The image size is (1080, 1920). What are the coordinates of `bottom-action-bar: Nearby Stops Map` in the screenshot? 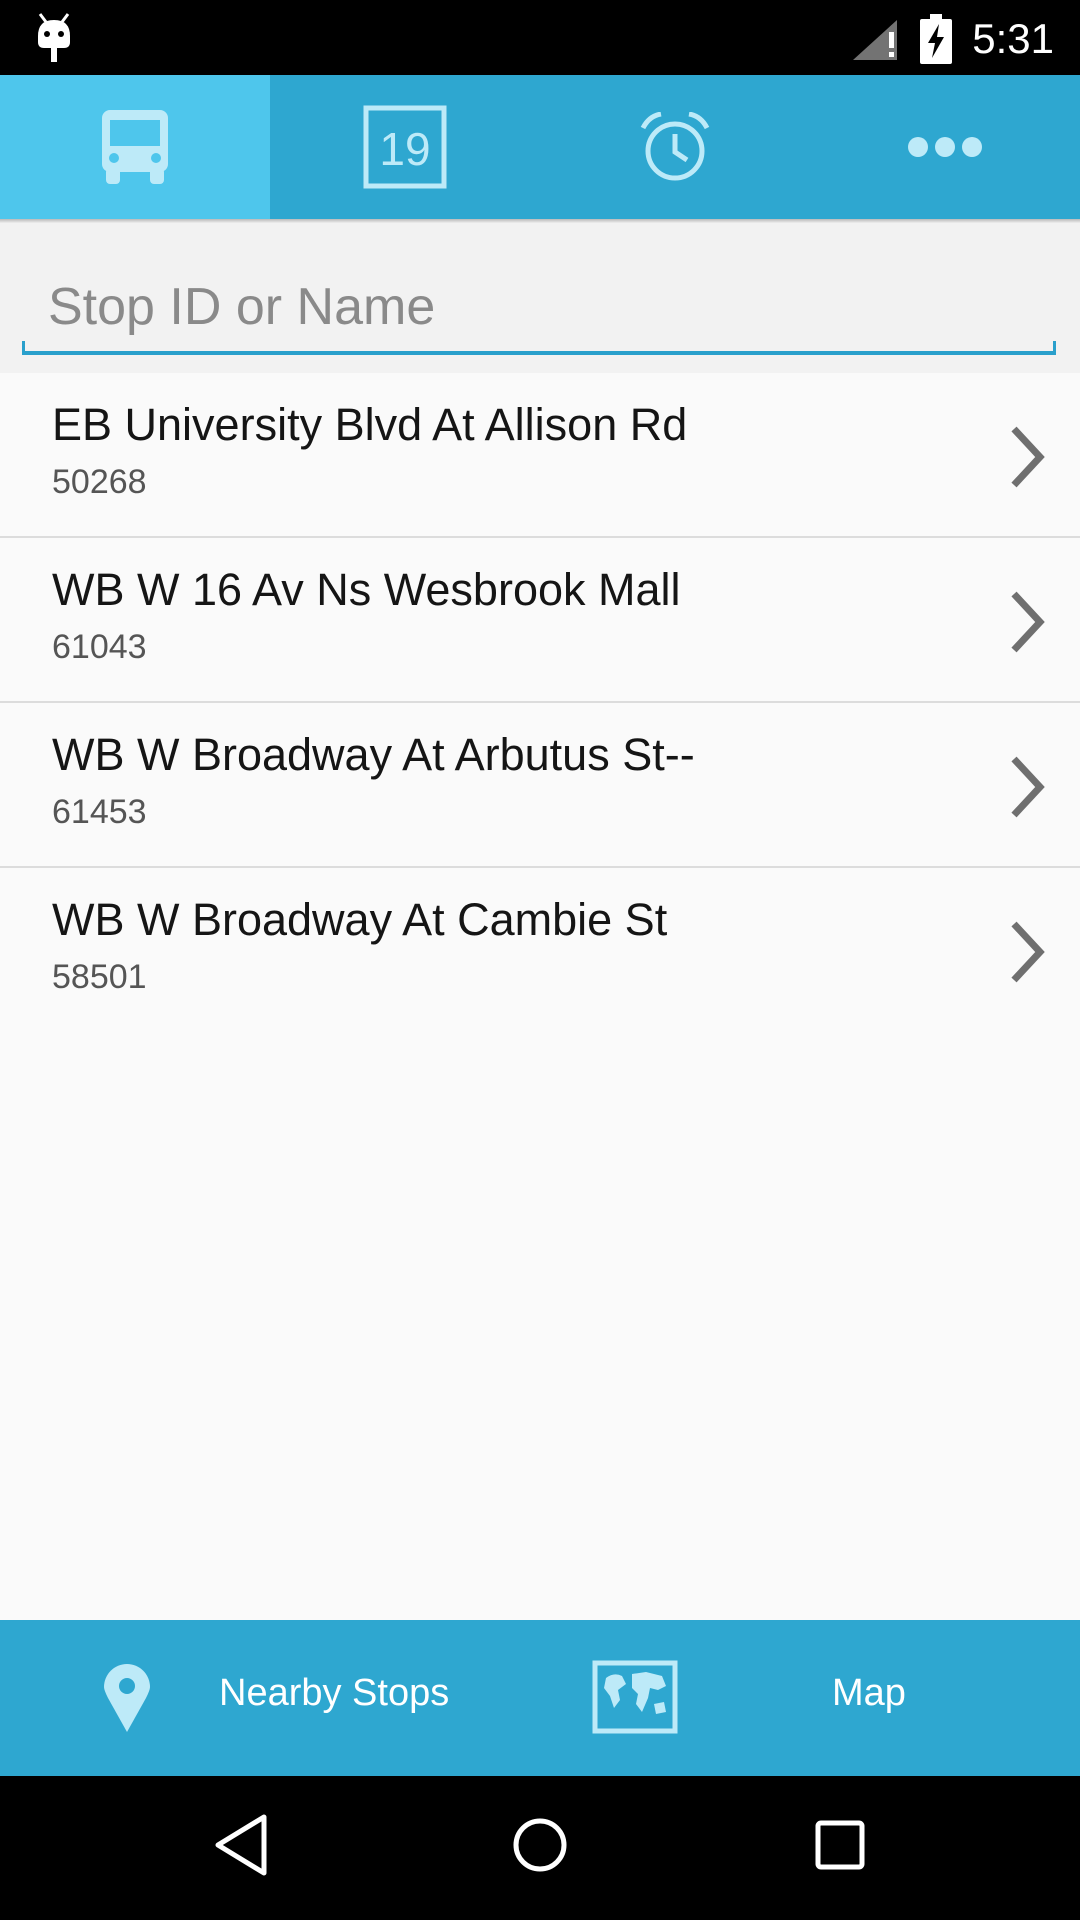 It's located at (540, 1698).